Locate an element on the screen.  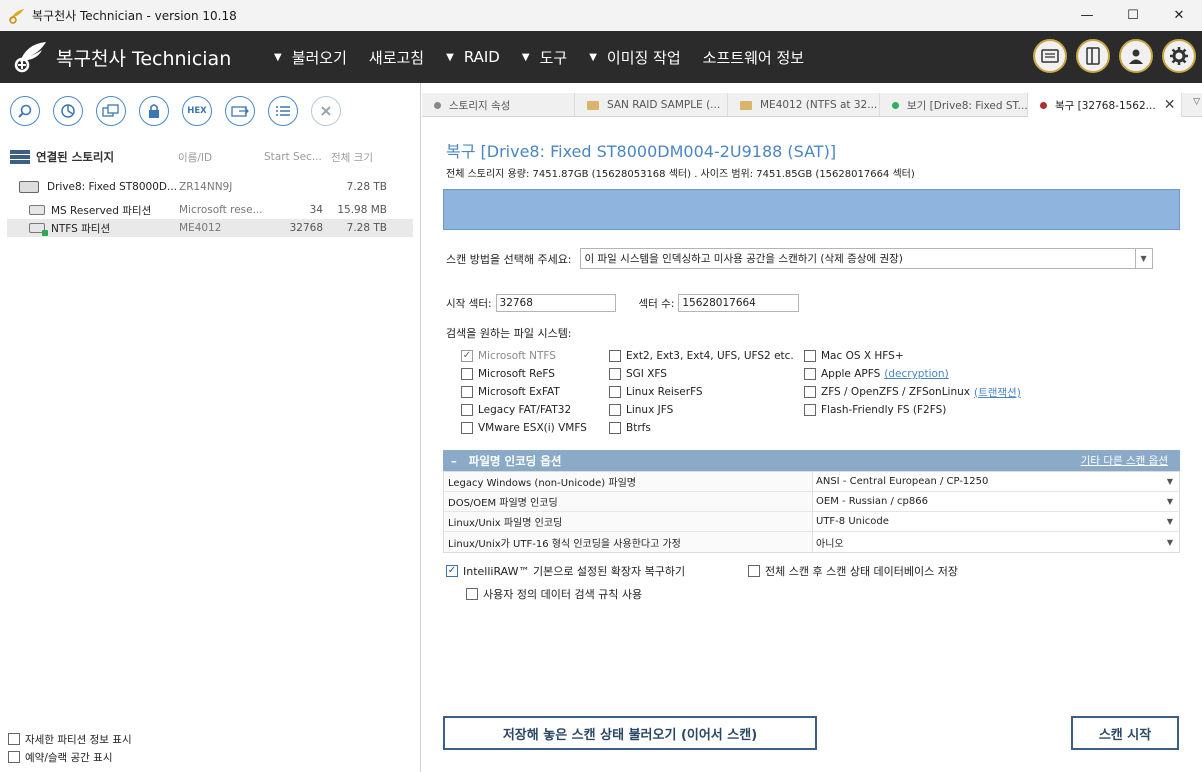
search-icon is located at coordinates (25, 111).